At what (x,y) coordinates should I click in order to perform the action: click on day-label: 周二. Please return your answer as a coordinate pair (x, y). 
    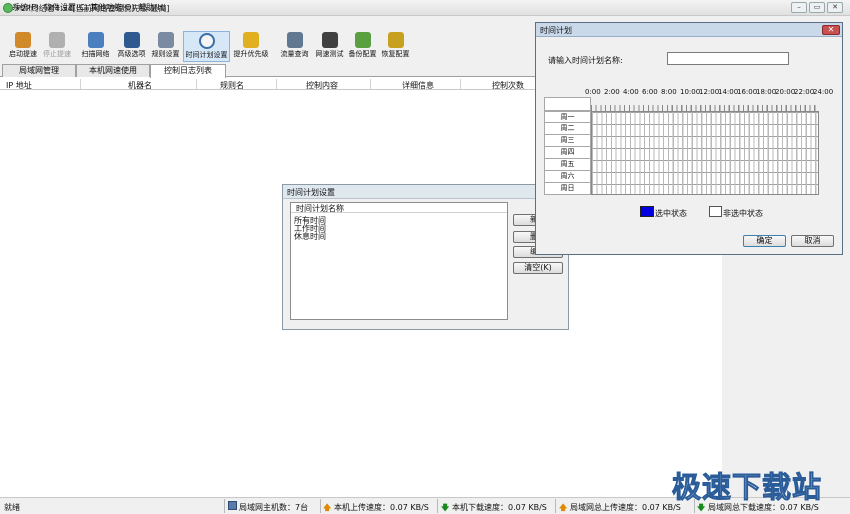
    Looking at the image, I should click on (567, 129).